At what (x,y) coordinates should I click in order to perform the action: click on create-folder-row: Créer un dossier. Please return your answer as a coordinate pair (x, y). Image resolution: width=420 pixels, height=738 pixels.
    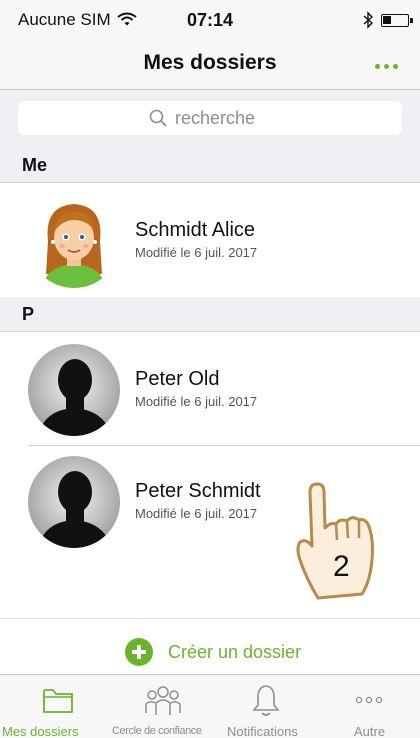
    Looking at the image, I should click on (210, 646).